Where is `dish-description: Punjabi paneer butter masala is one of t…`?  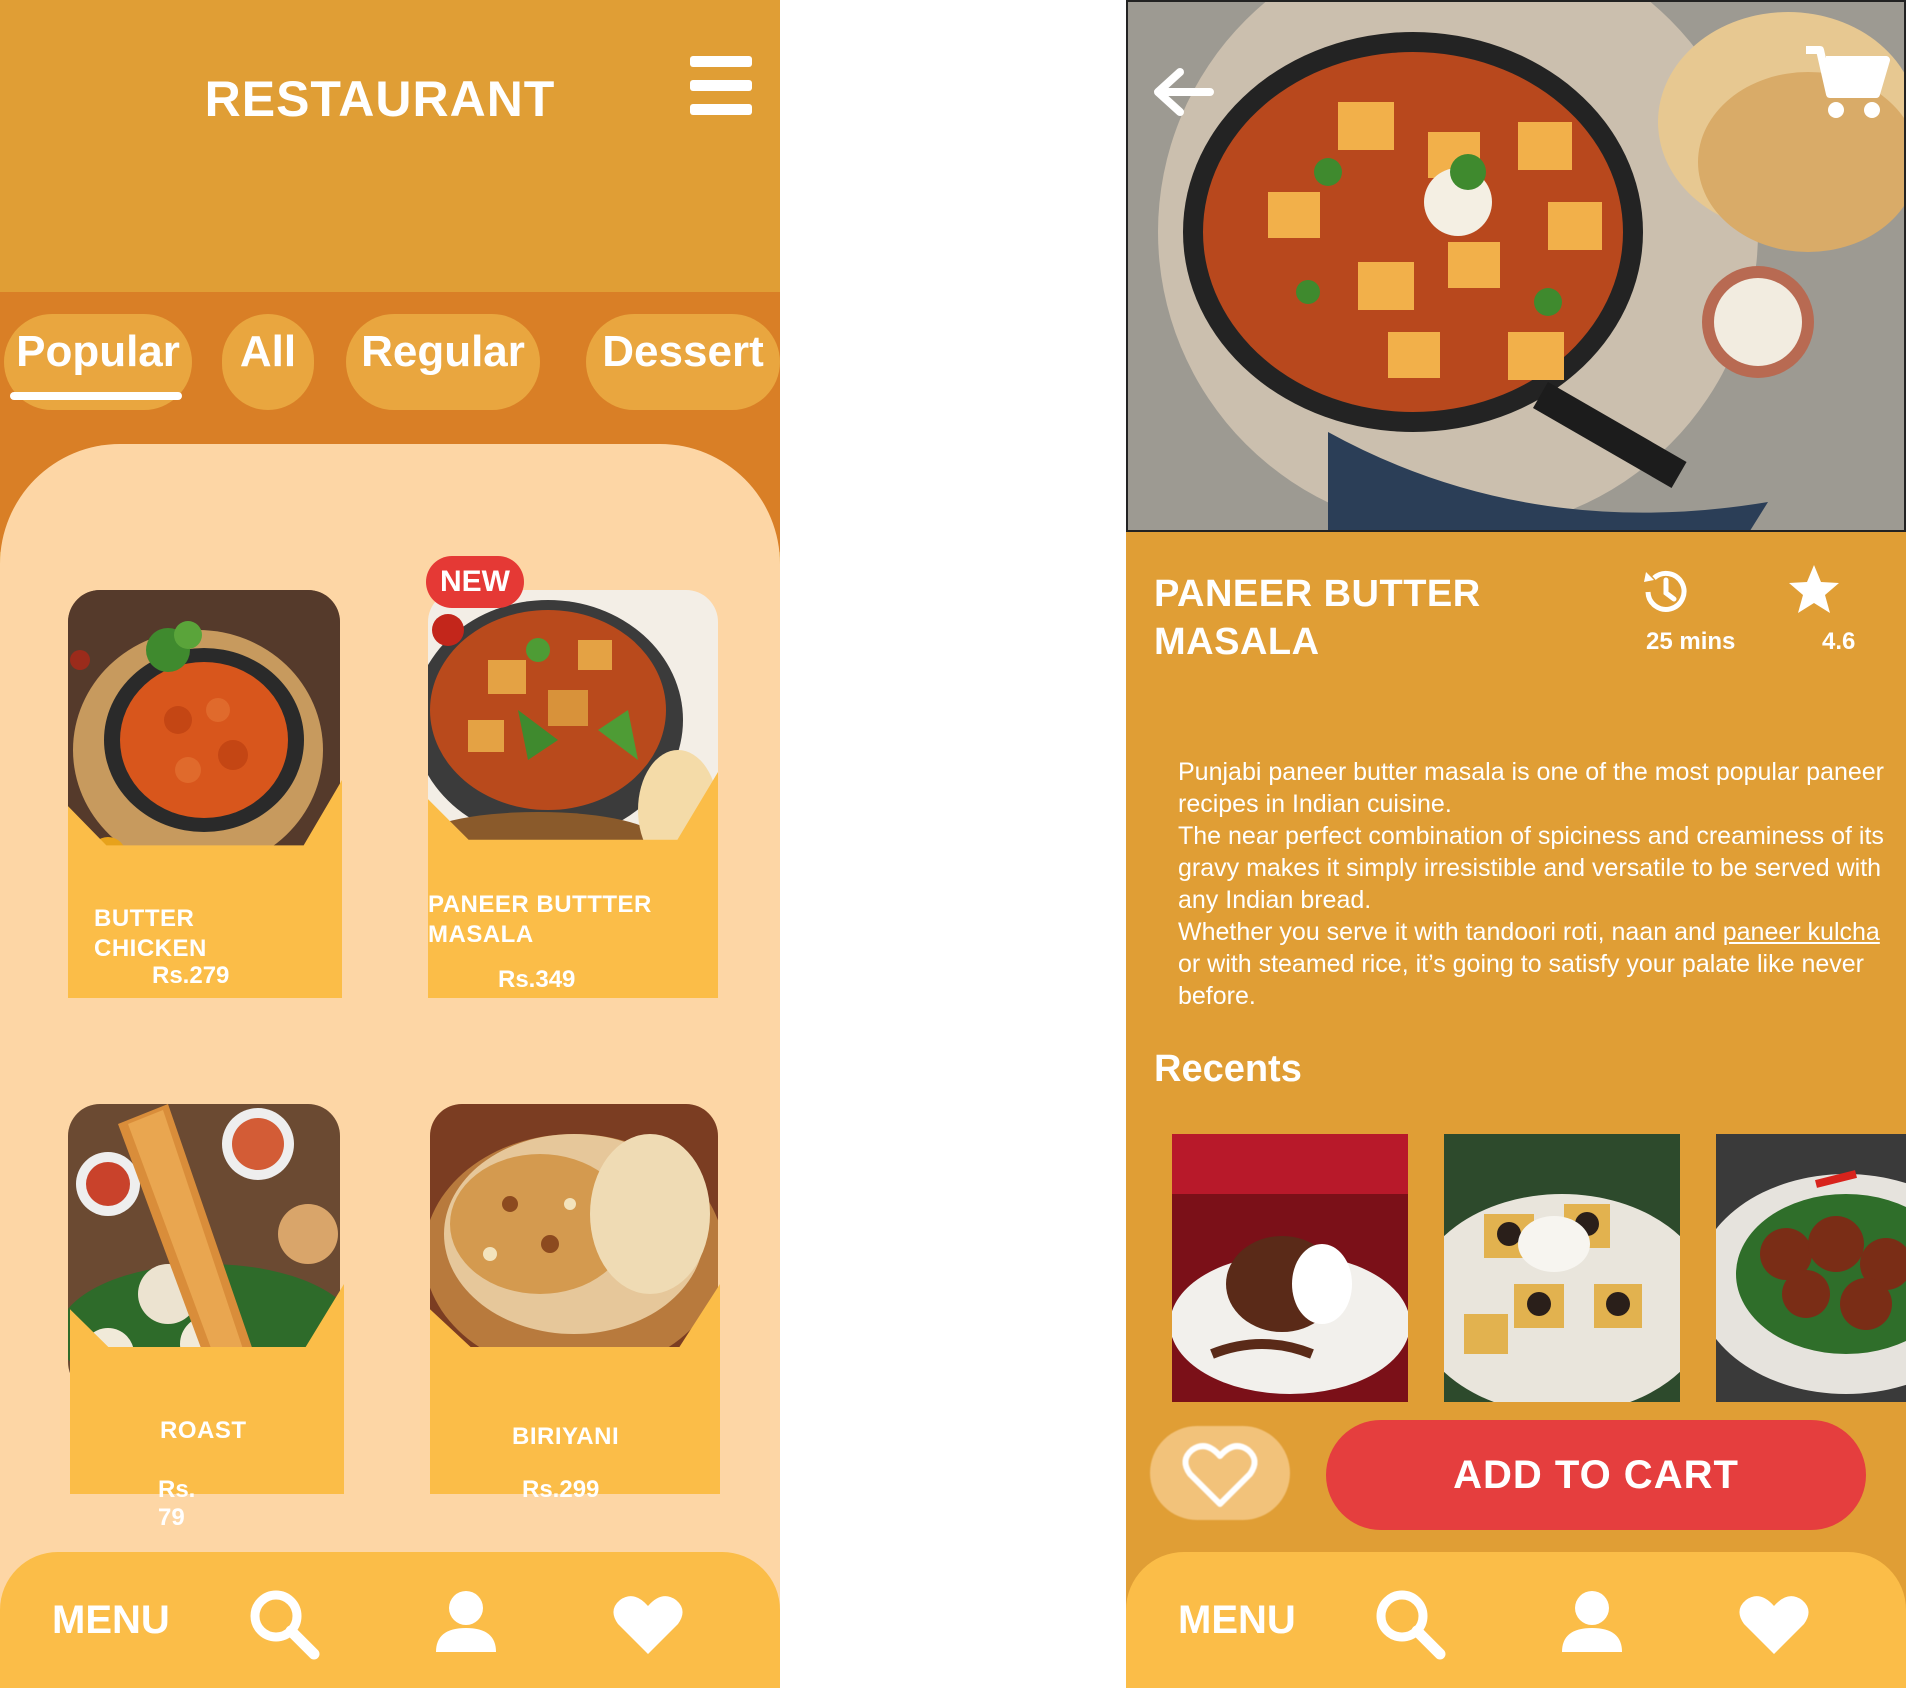
dish-description: Punjabi paneer butter masala is one of t… is located at coordinates (1532, 884).